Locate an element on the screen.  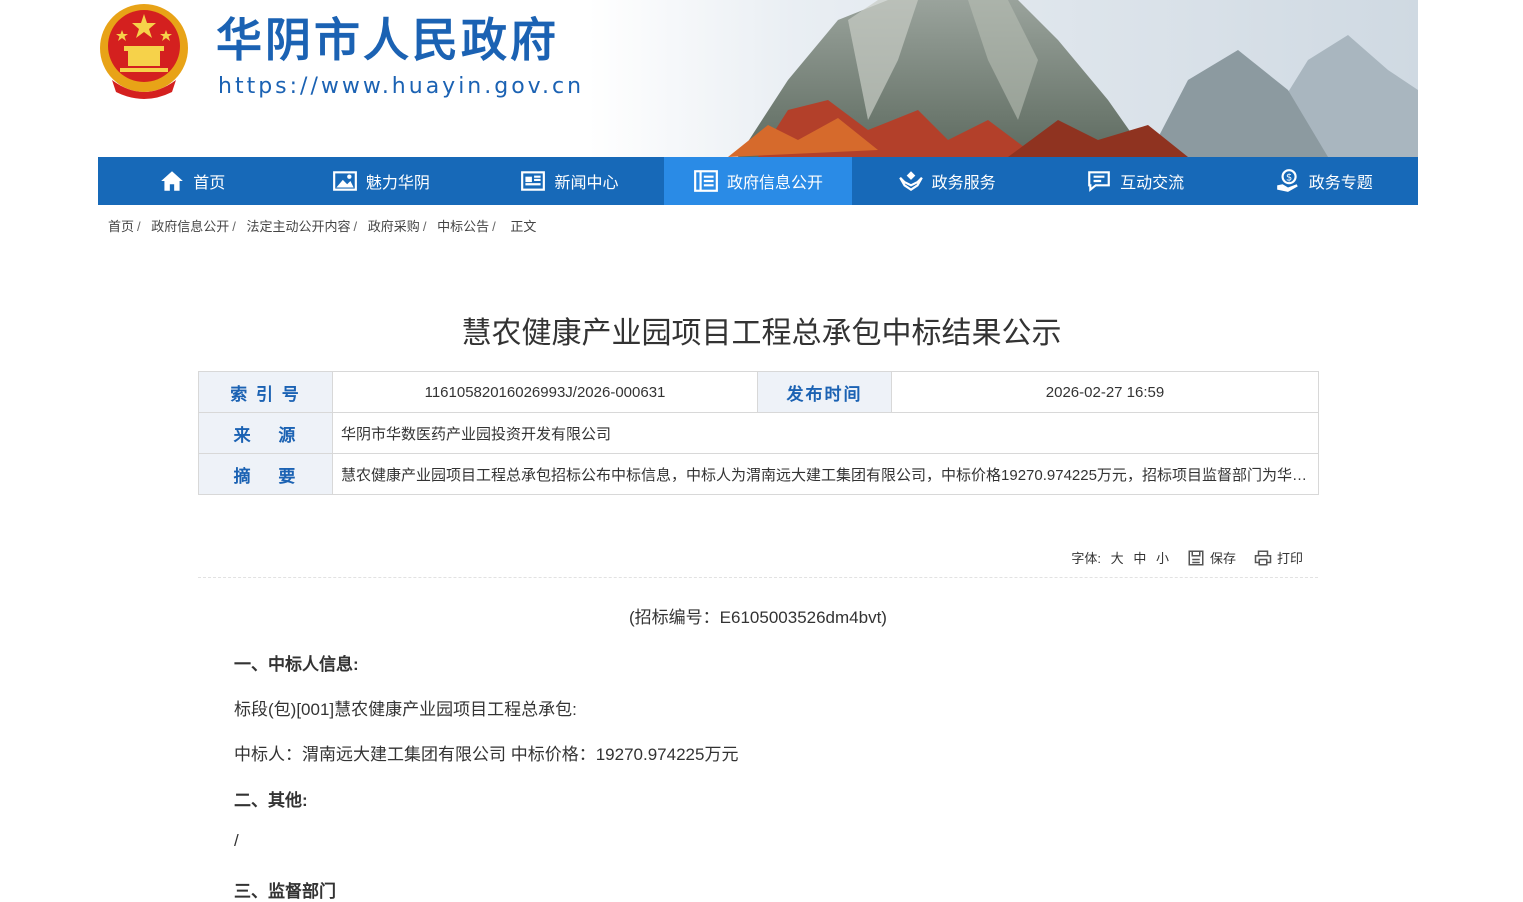
nav-charm-huayin-label: 魅力华阴 is located at coordinates (397, 183).